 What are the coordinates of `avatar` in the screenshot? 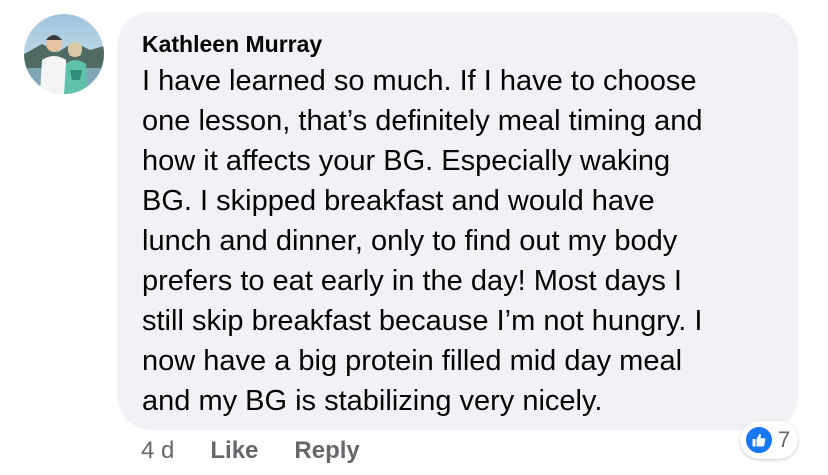 It's located at (64, 54).